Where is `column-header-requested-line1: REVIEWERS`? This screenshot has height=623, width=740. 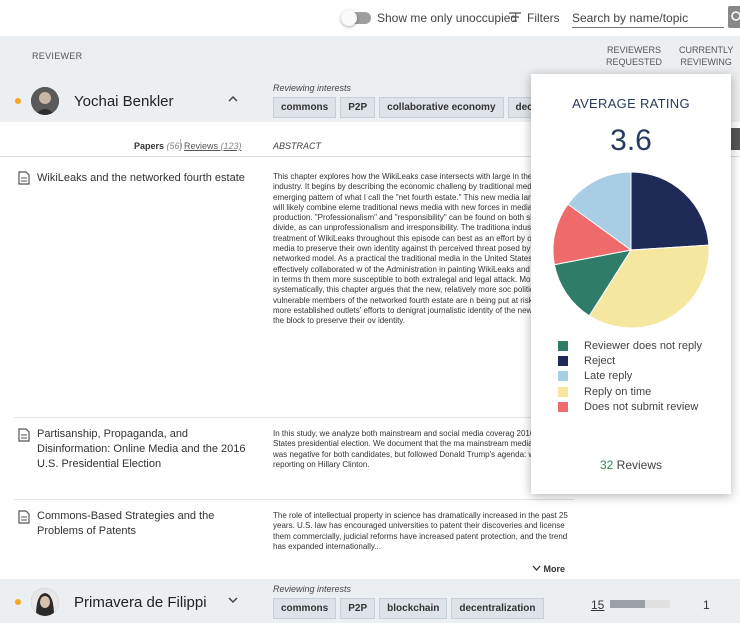 column-header-requested-line1: REVIEWERS is located at coordinates (634, 50).